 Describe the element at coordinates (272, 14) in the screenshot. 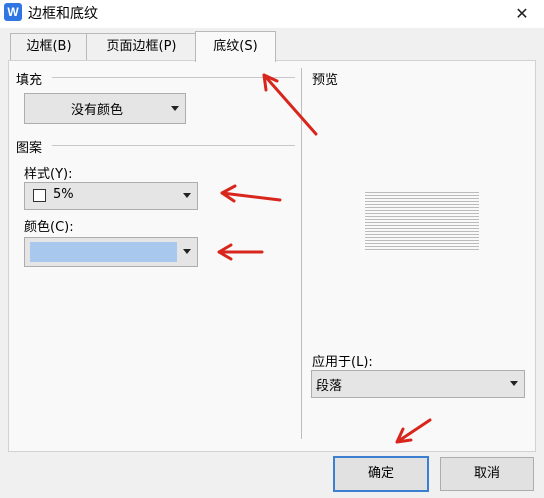

I see `title-bar: W 边框和底纹 ✕` at that location.